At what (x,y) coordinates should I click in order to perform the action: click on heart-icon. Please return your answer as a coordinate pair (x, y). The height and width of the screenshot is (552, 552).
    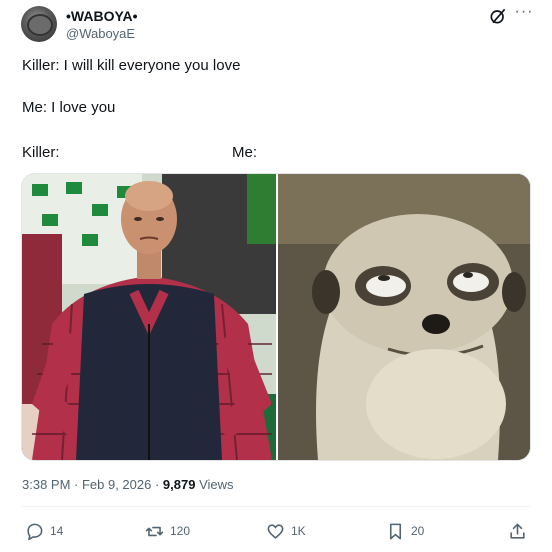
    Looking at the image, I should click on (275, 531).